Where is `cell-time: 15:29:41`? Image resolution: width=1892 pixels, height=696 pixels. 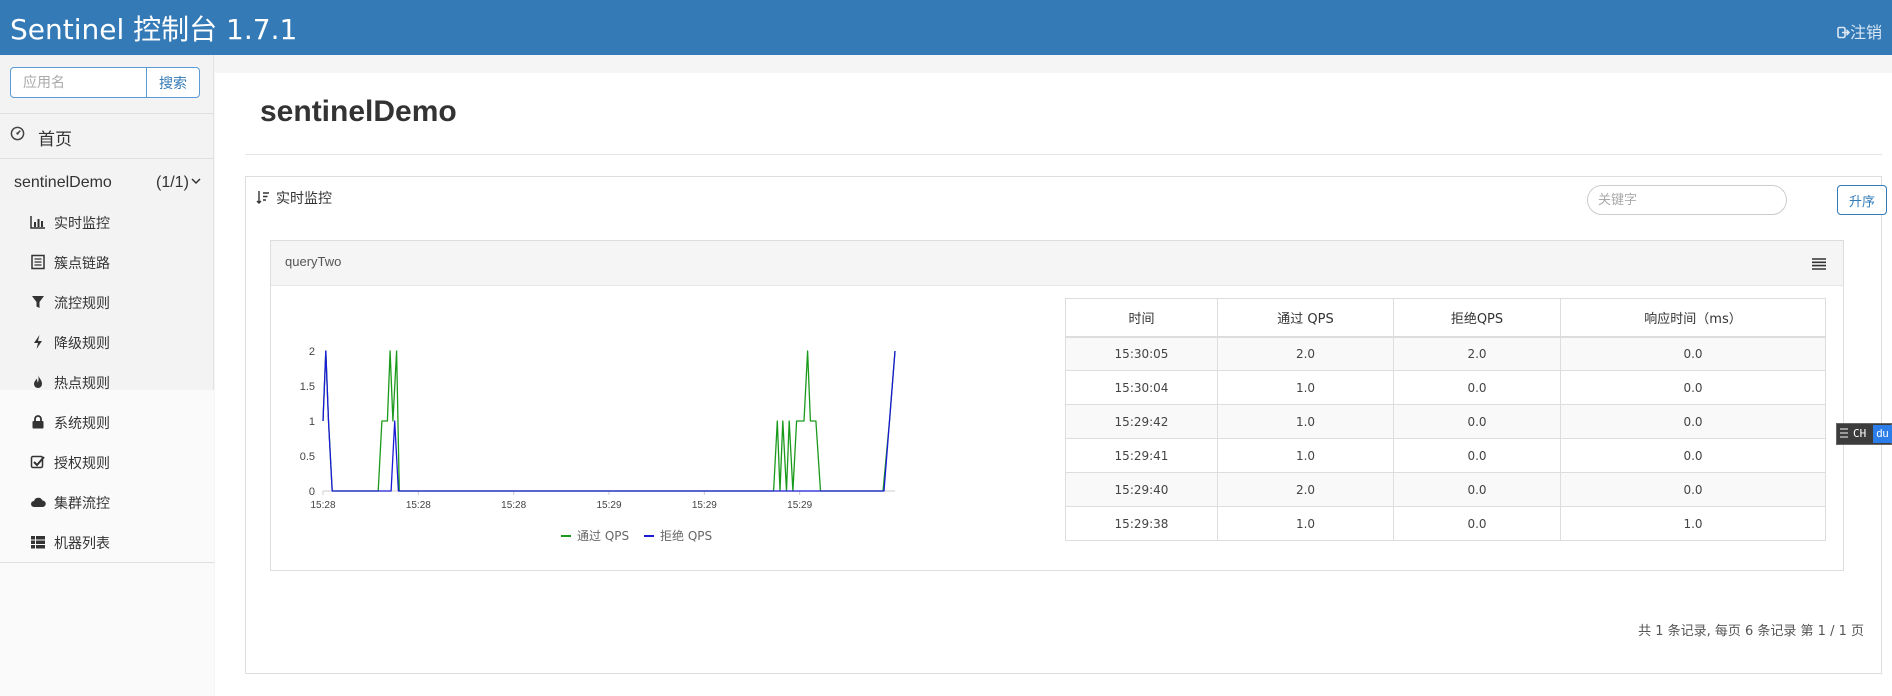
cell-time: 15:29:41 is located at coordinates (1141, 455).